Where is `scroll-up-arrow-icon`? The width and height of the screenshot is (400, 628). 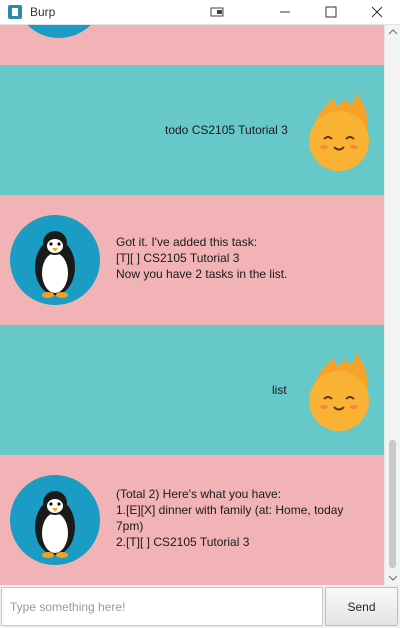 scroll-up-arrow-icon is located at coordinates (392, 32).